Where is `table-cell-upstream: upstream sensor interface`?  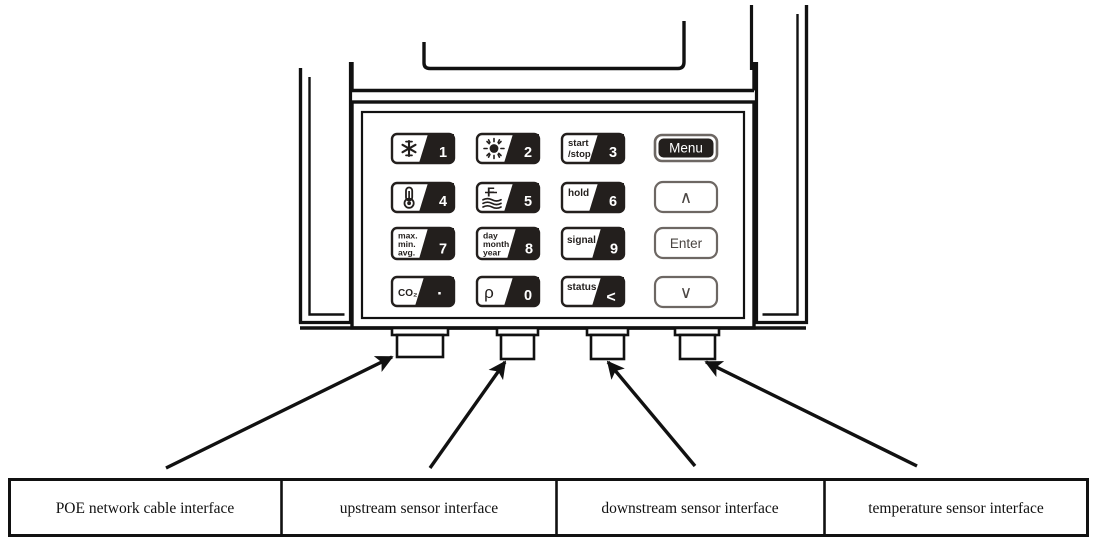
table-cell-upstream: upstream sensor interface is located at coordinates (419, 508).